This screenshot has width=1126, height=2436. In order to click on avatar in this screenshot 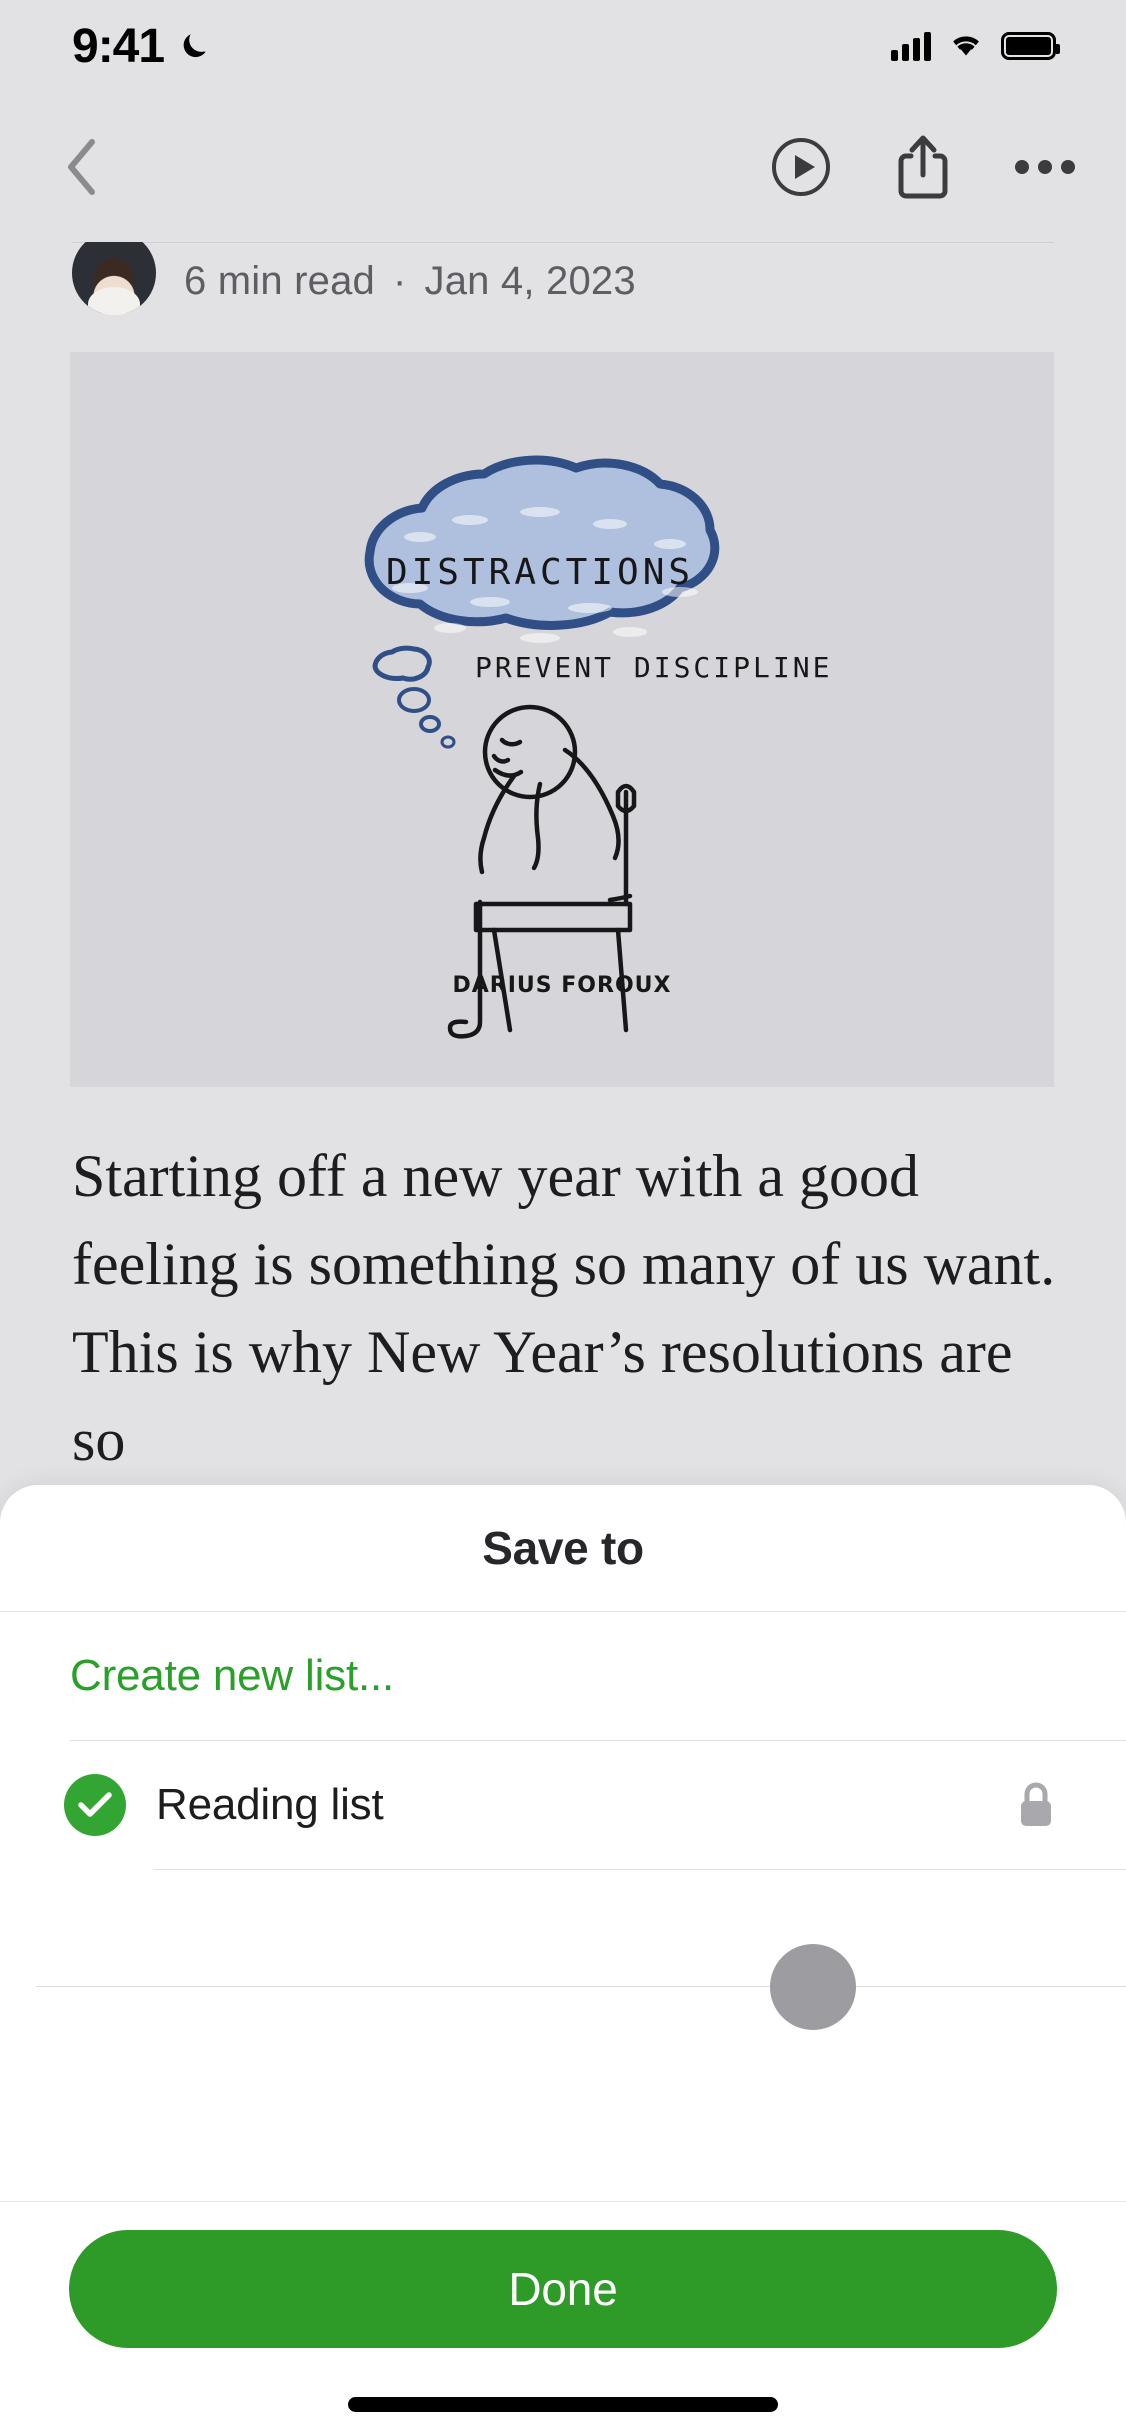, I will do `click(114, 278)`.